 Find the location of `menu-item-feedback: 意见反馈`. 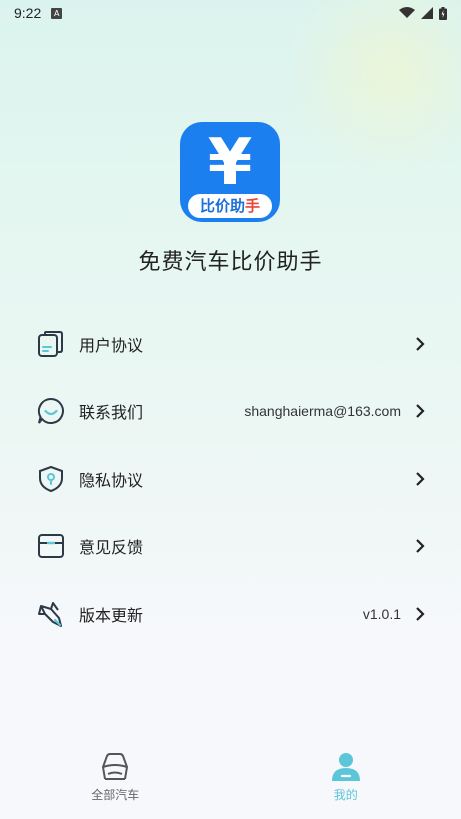

menu-item-feedback: 意见反馈 is located at coordinates (230, 547).